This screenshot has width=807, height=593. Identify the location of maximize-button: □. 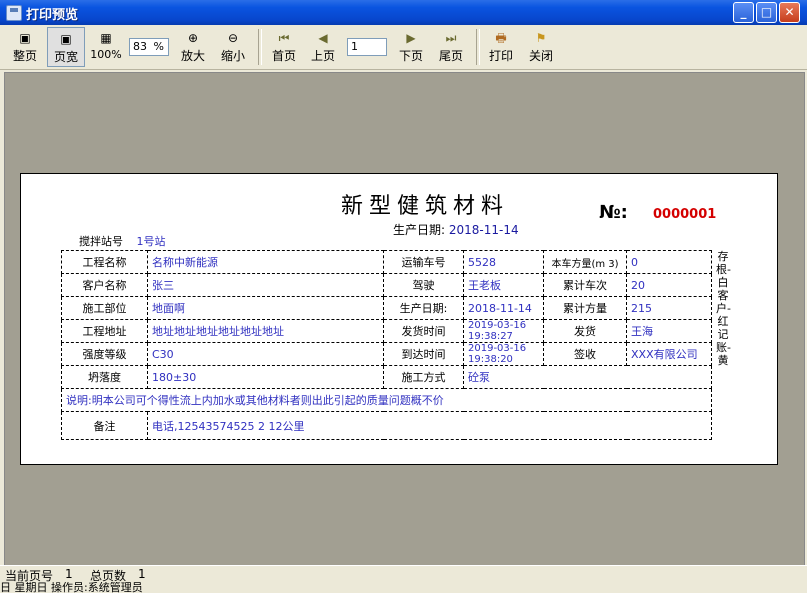
(766, 12).